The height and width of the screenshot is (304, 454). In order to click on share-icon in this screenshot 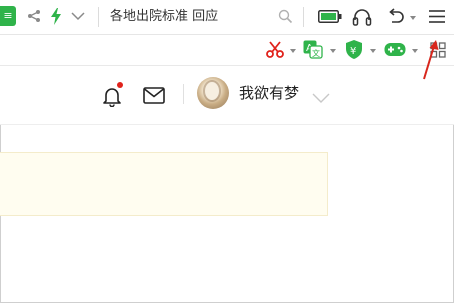, I will do `click(34, 16)`.